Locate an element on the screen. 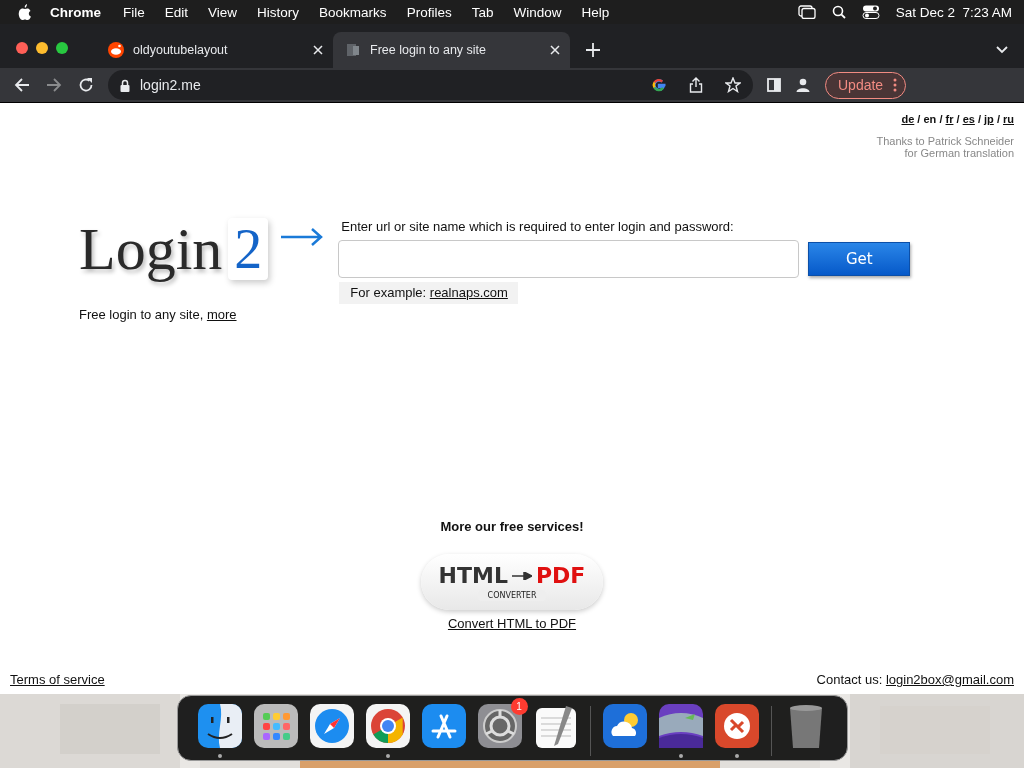 This screenshot has width=1024, height=768. more-link: more is located at coordinates (221, 314).